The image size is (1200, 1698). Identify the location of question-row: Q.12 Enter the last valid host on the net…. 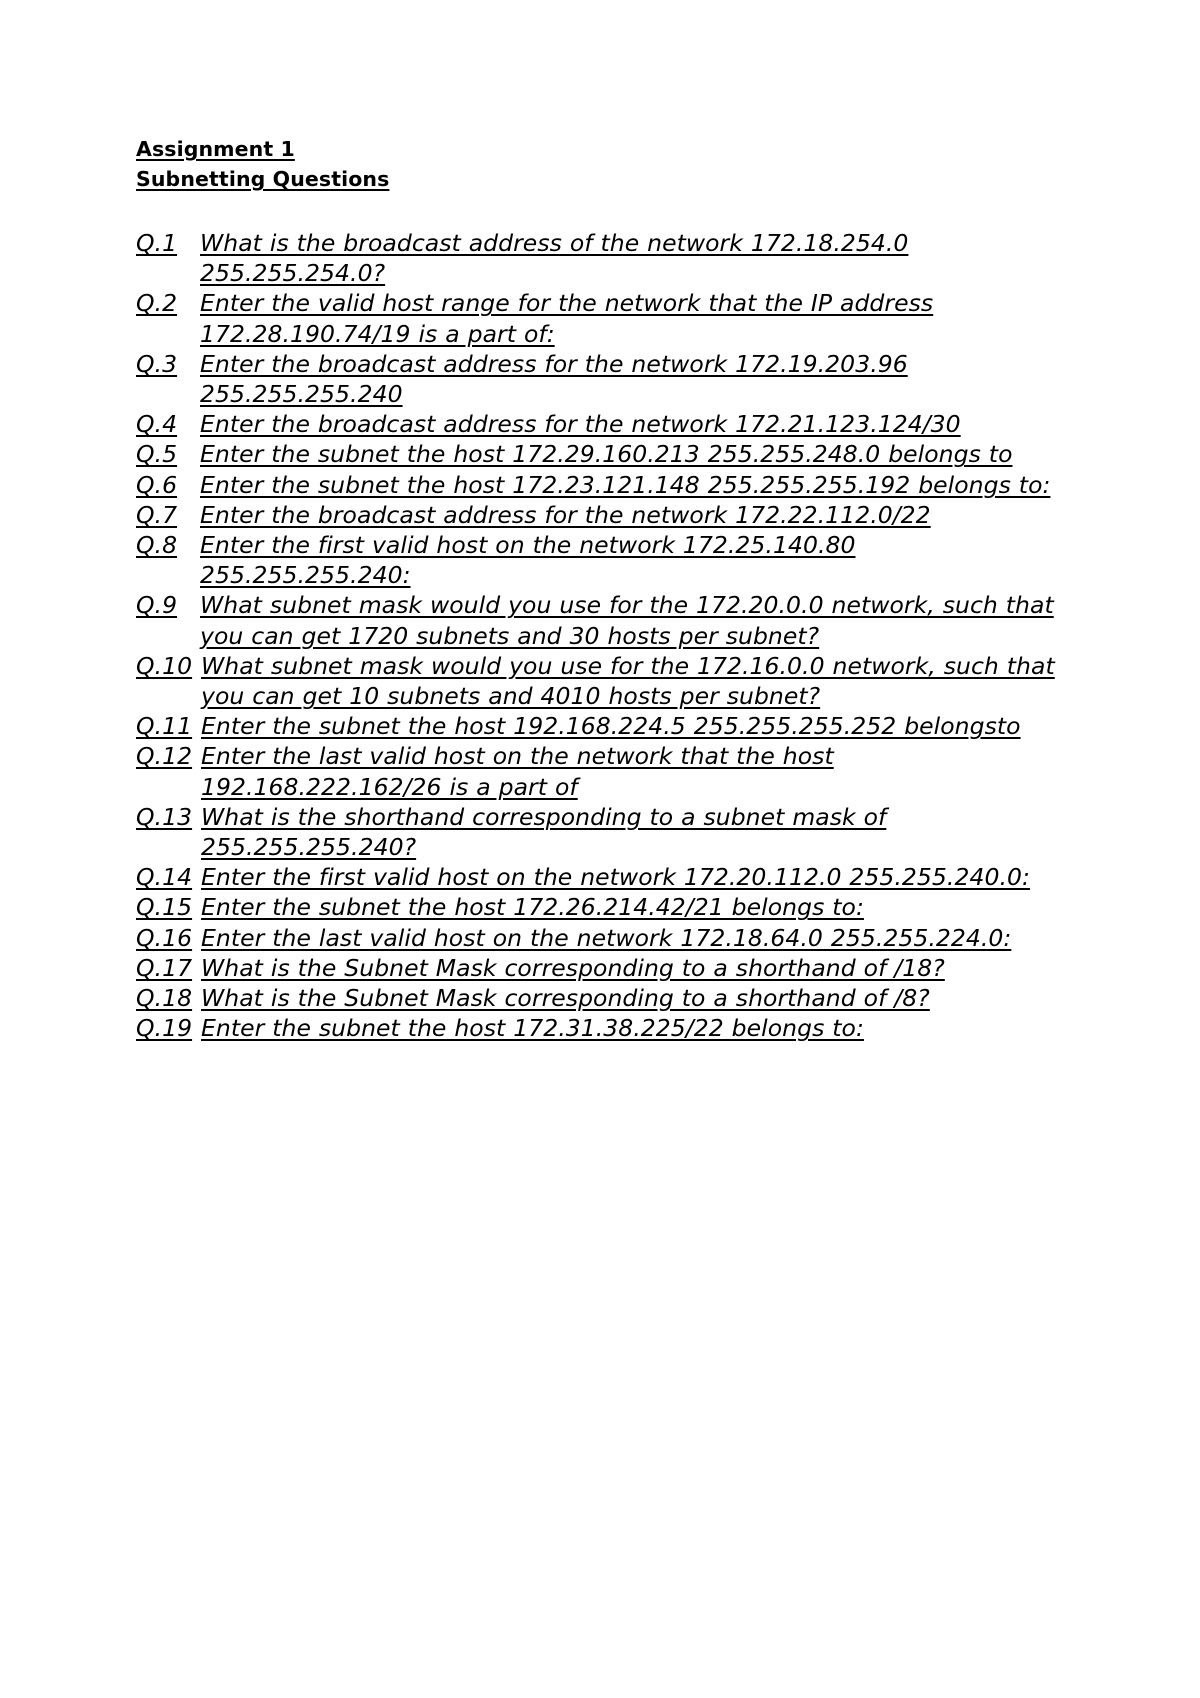
(601, 771).